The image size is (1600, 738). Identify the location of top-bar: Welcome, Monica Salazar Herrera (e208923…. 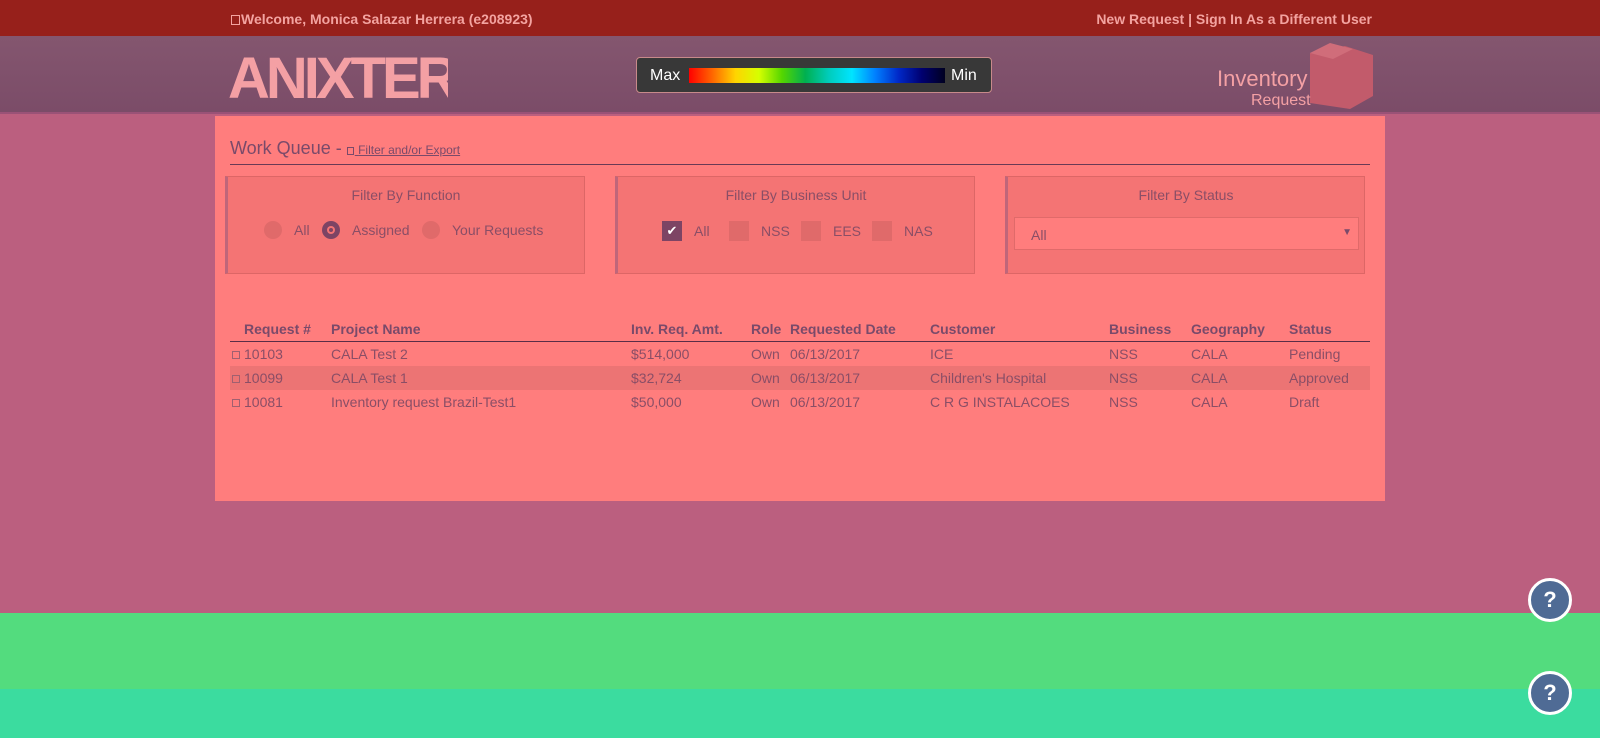
(800, 18).